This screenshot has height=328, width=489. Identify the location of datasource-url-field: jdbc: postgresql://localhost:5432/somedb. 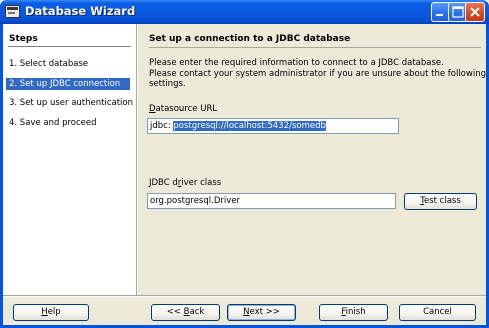
(273, 126).